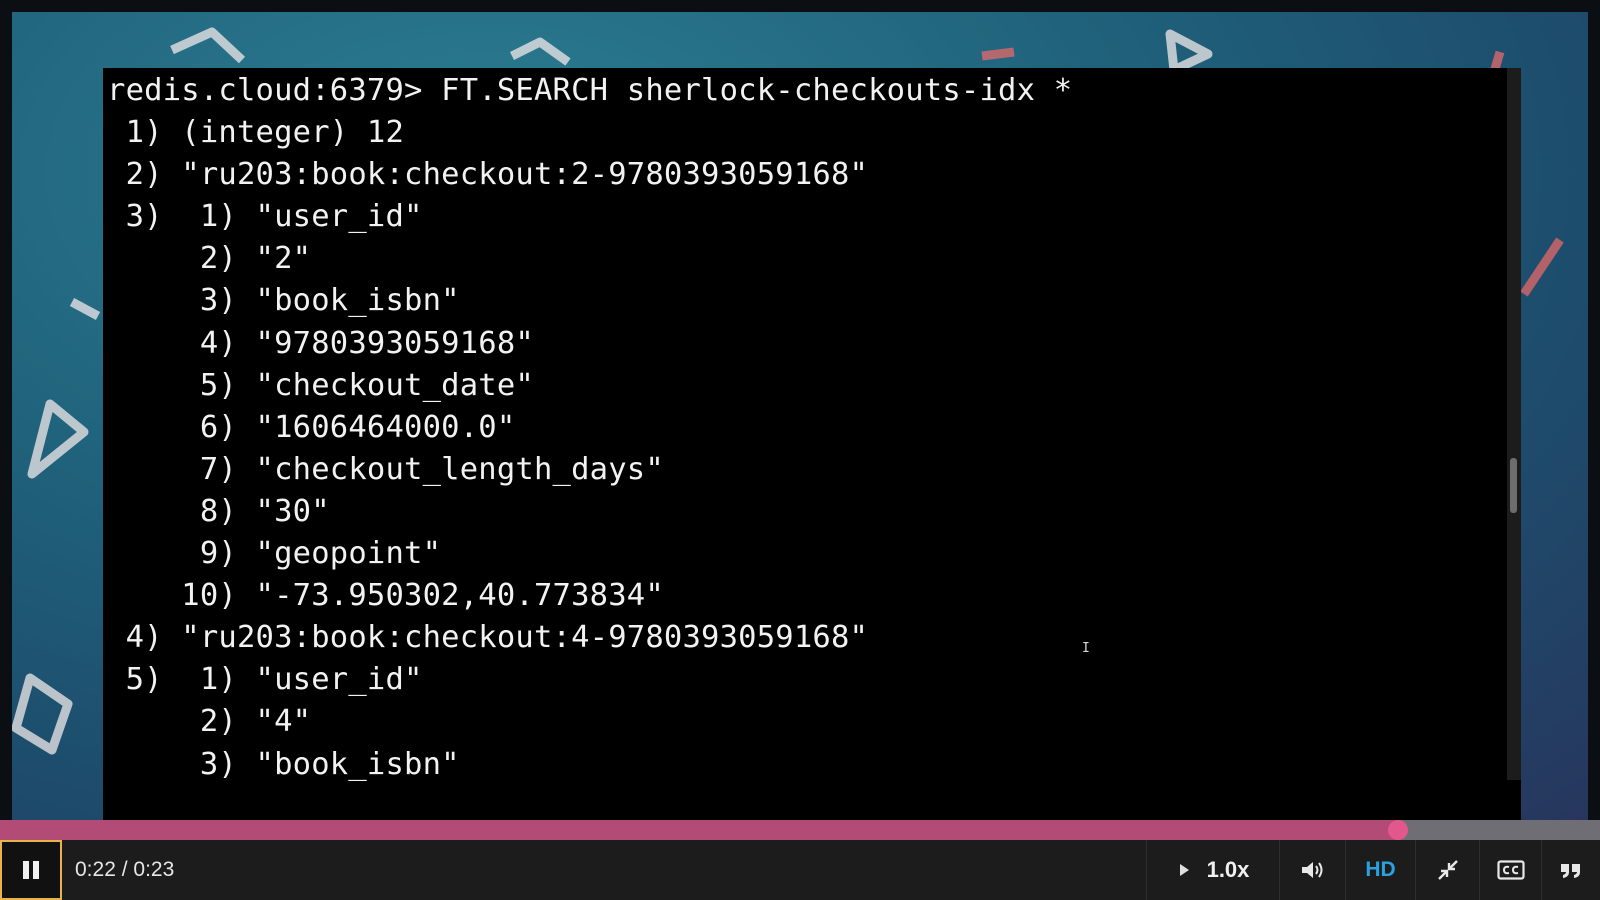  I want to click on volume-button, so click(1313, 870).